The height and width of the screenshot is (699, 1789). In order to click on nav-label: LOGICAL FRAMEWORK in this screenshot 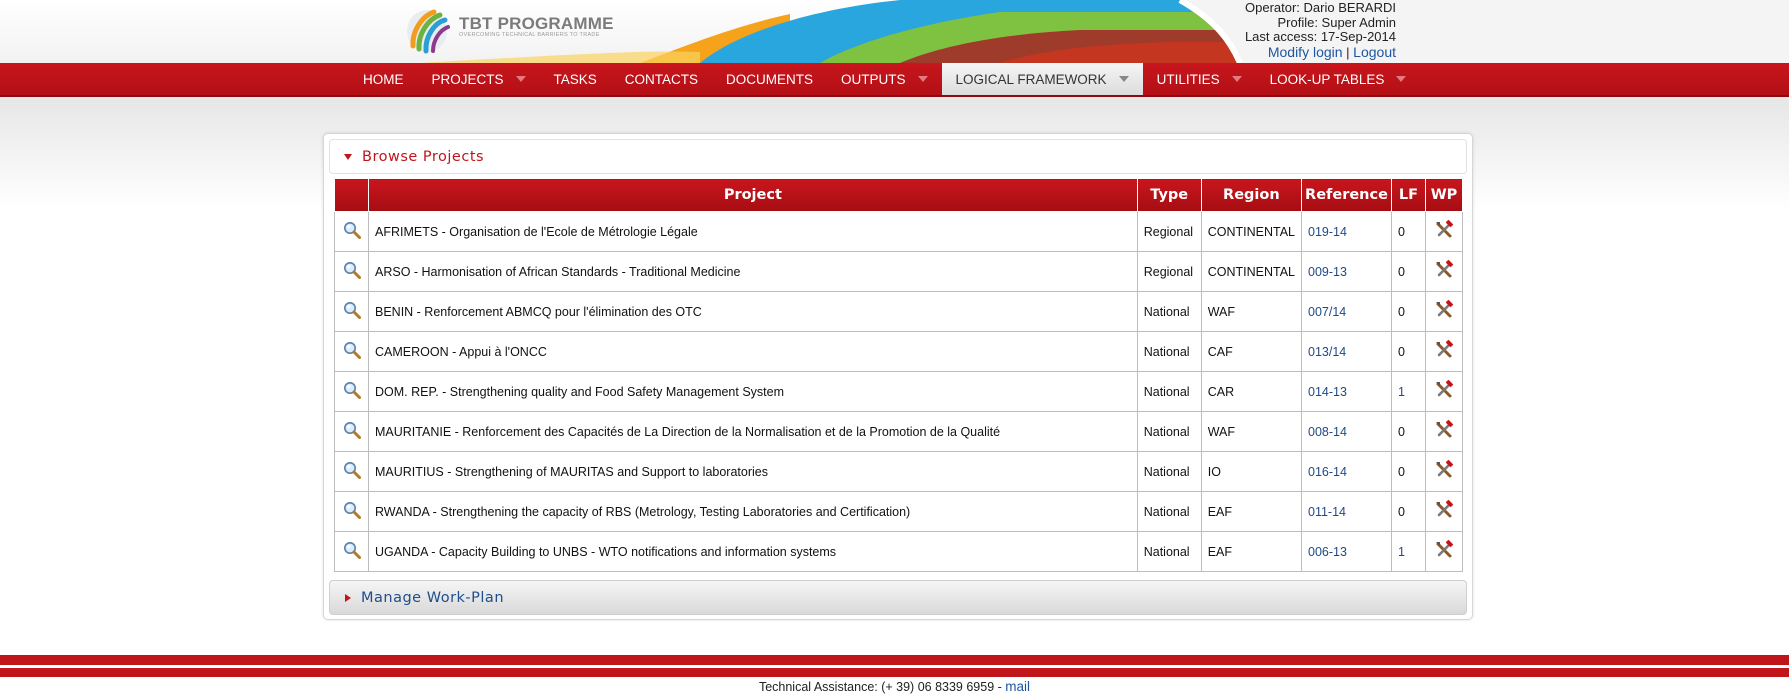, I will do `click(1031, 79)`.